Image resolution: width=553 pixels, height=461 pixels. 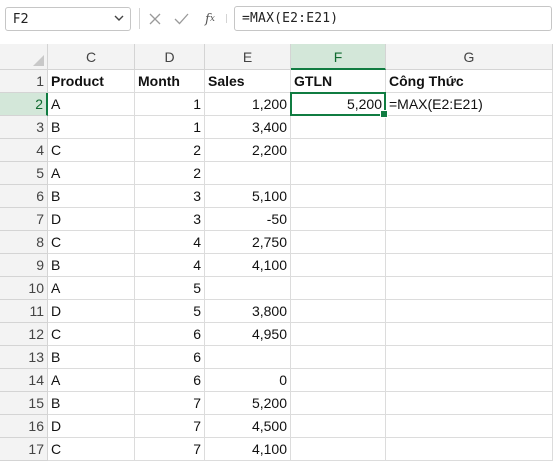 What do you see at coordinates (469, 196) in the screenshot?
I see `cell-g6` at bounding box center [469, 196].